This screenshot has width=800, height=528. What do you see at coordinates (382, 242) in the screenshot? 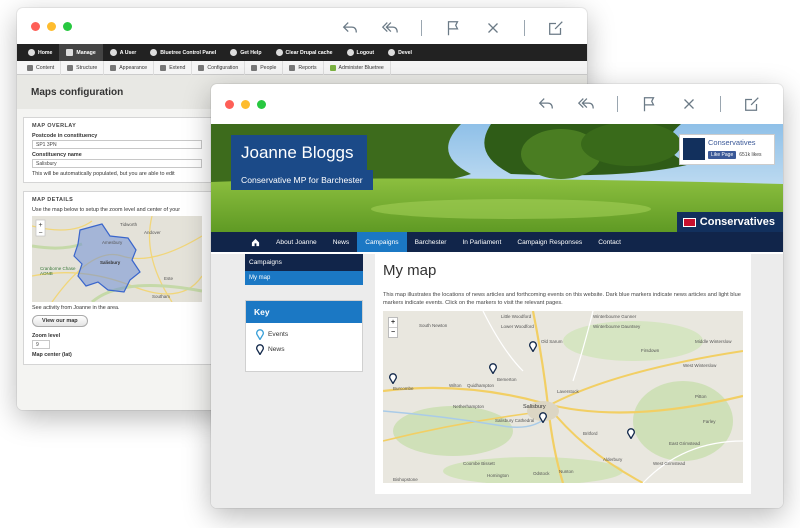
I see `nav-campaigns: Campaigns` at bounding box center [382, 242].